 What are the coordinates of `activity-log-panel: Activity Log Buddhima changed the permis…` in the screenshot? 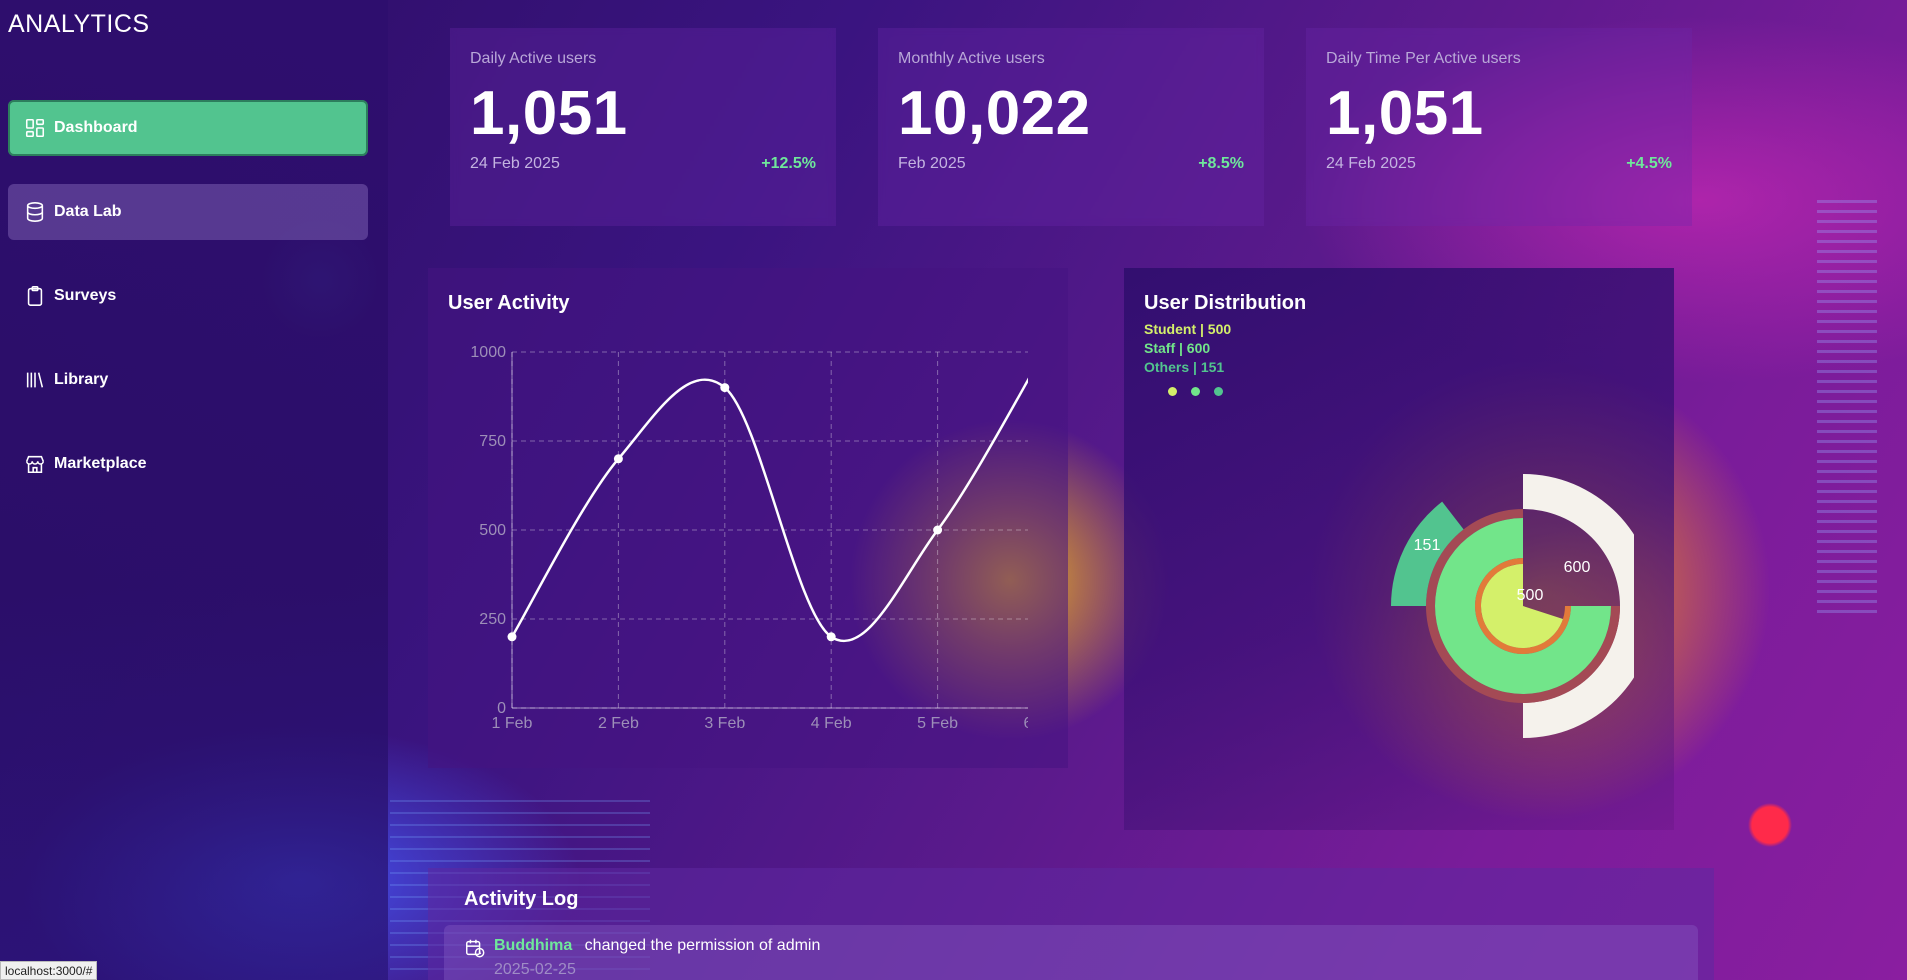 It's located at (1071, 924).